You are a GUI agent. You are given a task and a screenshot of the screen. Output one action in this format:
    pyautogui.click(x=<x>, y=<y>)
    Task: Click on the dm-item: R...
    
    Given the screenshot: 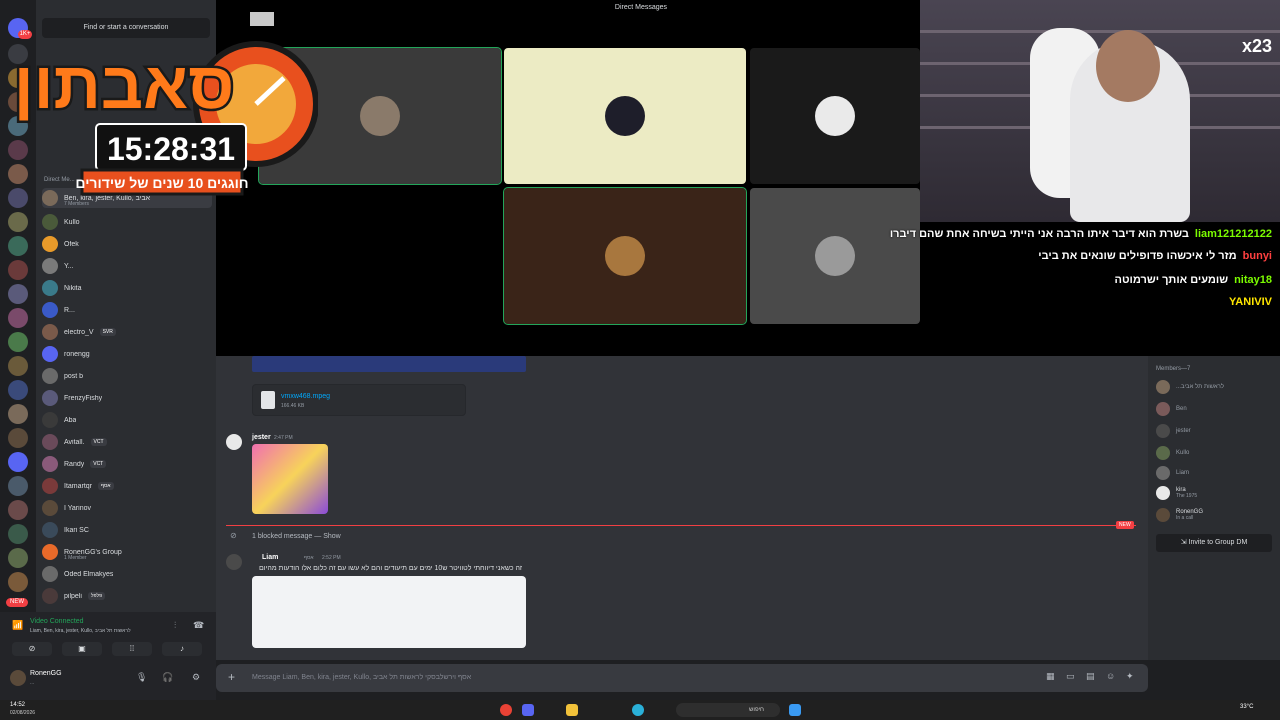 What is the action you would take?
    pyautogui.click(x=127, y=310)
    